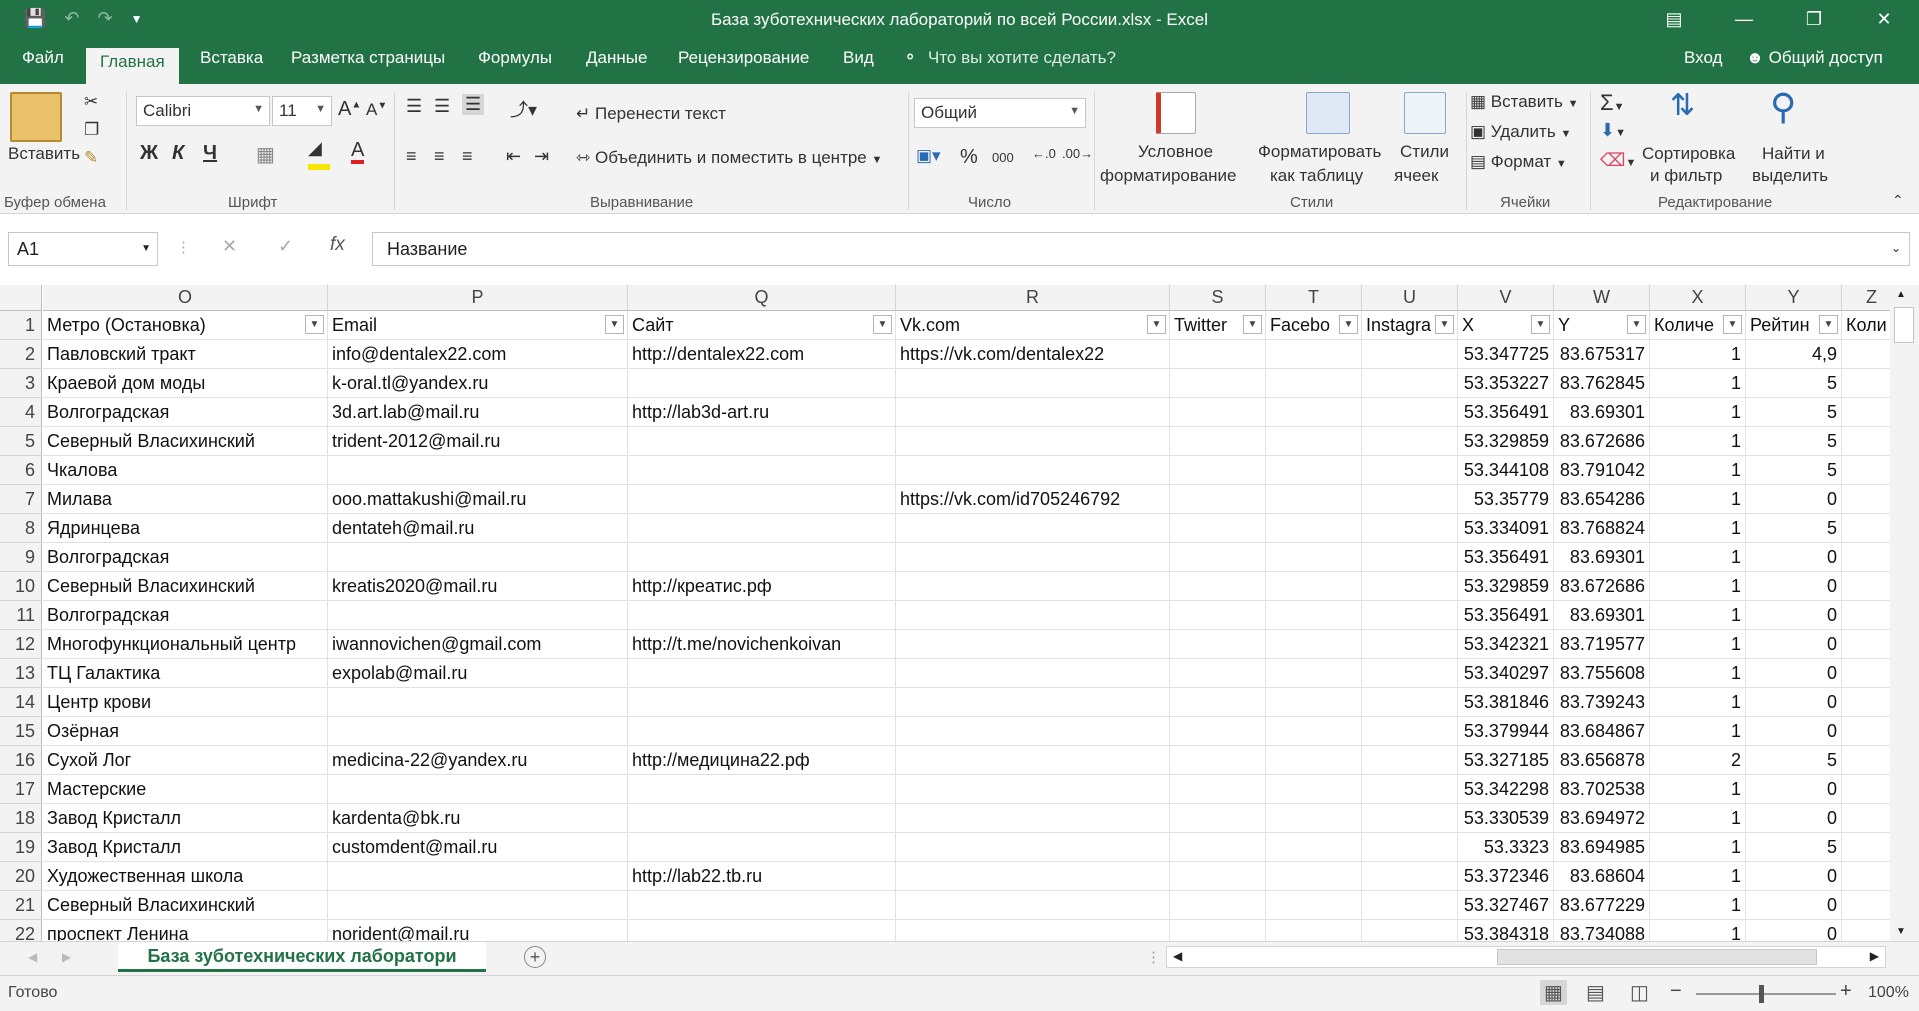 This screenshot has width=1919, height=1011. What do you see at coordinates (21, 702) in the screenshot?
I see `row-header: 14` at bounding box center [21, 702].